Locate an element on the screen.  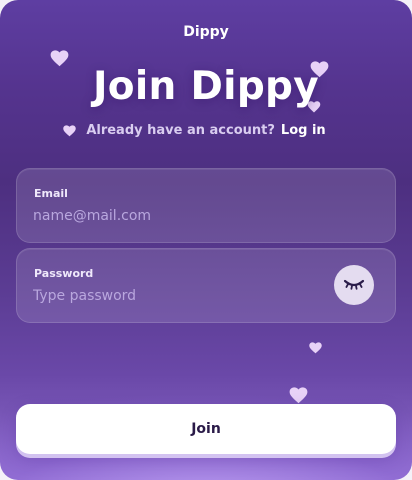
email-field: Email is located at coordinates (206, 205).